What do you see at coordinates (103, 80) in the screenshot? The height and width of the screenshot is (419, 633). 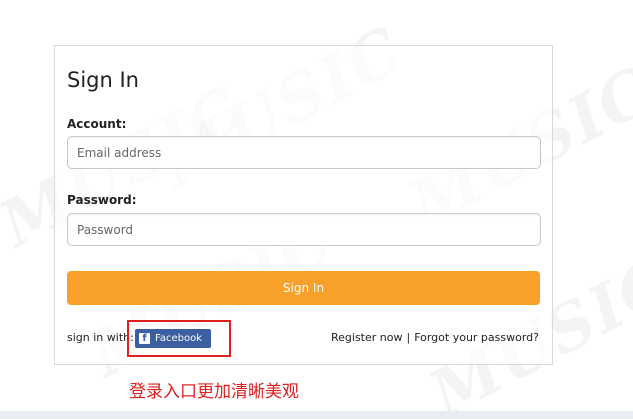 I see `page-title: Sign In` at bounding box center [103, 80].